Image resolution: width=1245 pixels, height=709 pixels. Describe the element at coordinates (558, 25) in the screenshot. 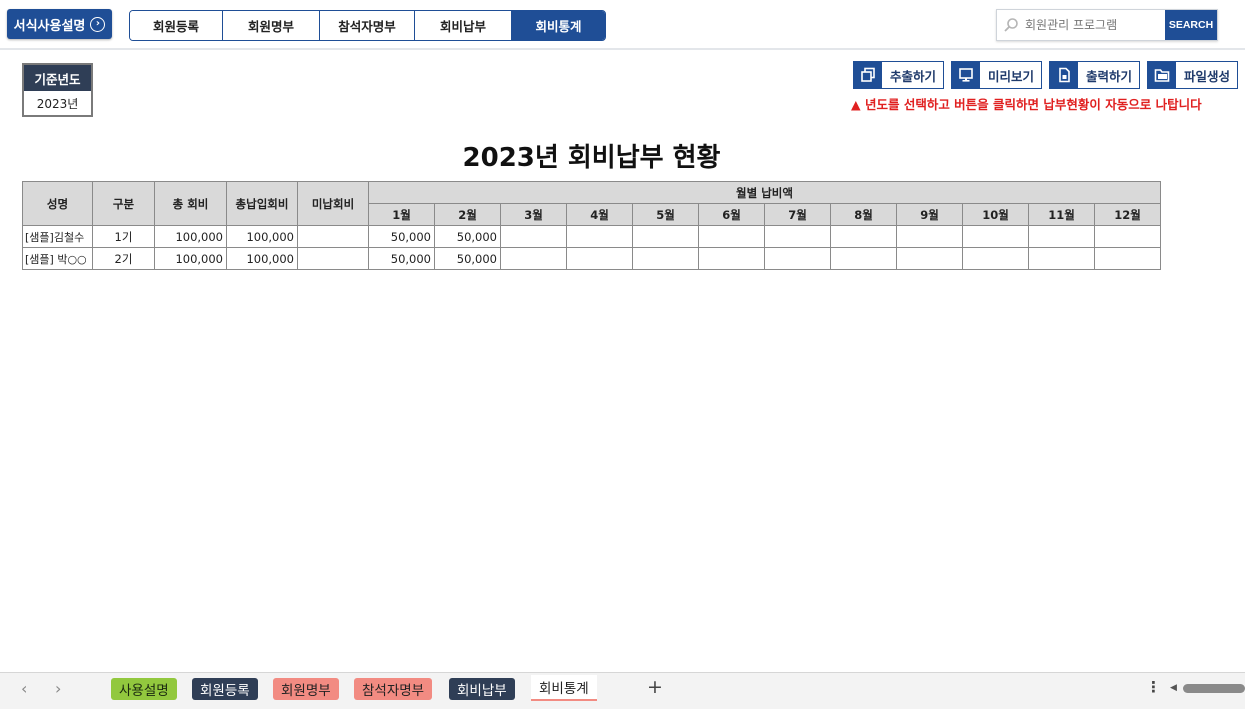

I see `nav-tab-fee-statistics: 회비통계` at that location.